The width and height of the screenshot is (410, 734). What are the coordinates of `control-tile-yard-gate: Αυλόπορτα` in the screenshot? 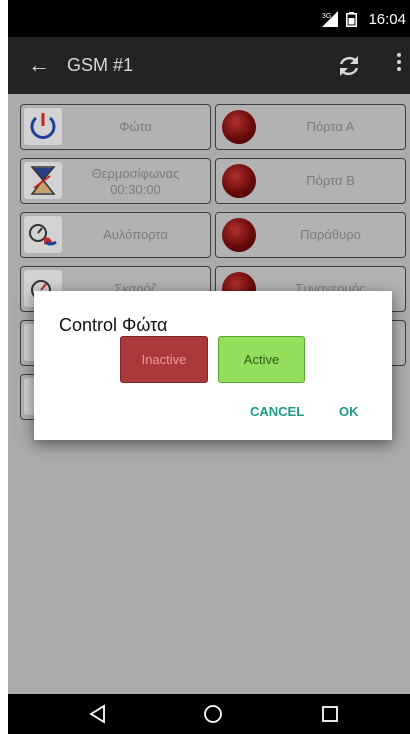 It's located at (115, 235).